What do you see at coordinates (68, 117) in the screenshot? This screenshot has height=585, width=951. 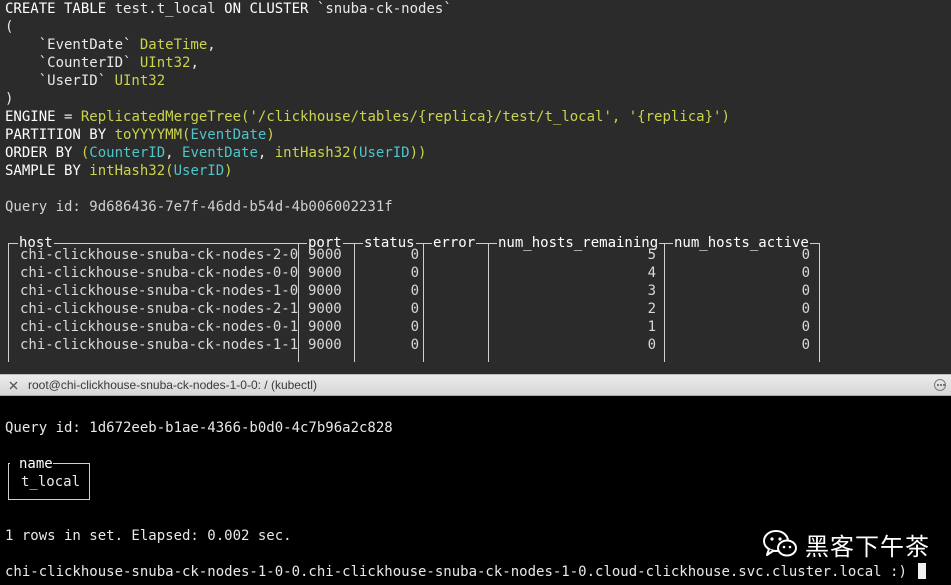 I see `sql-punct: =` at bounding box center [68, 117].